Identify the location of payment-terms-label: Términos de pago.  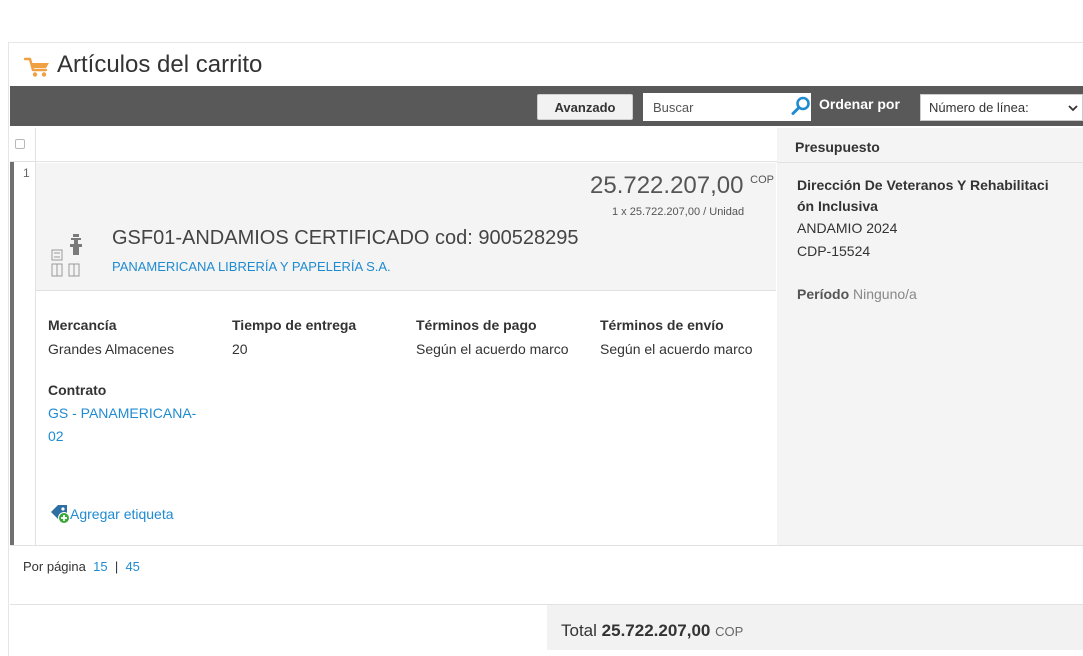
(476, 325).